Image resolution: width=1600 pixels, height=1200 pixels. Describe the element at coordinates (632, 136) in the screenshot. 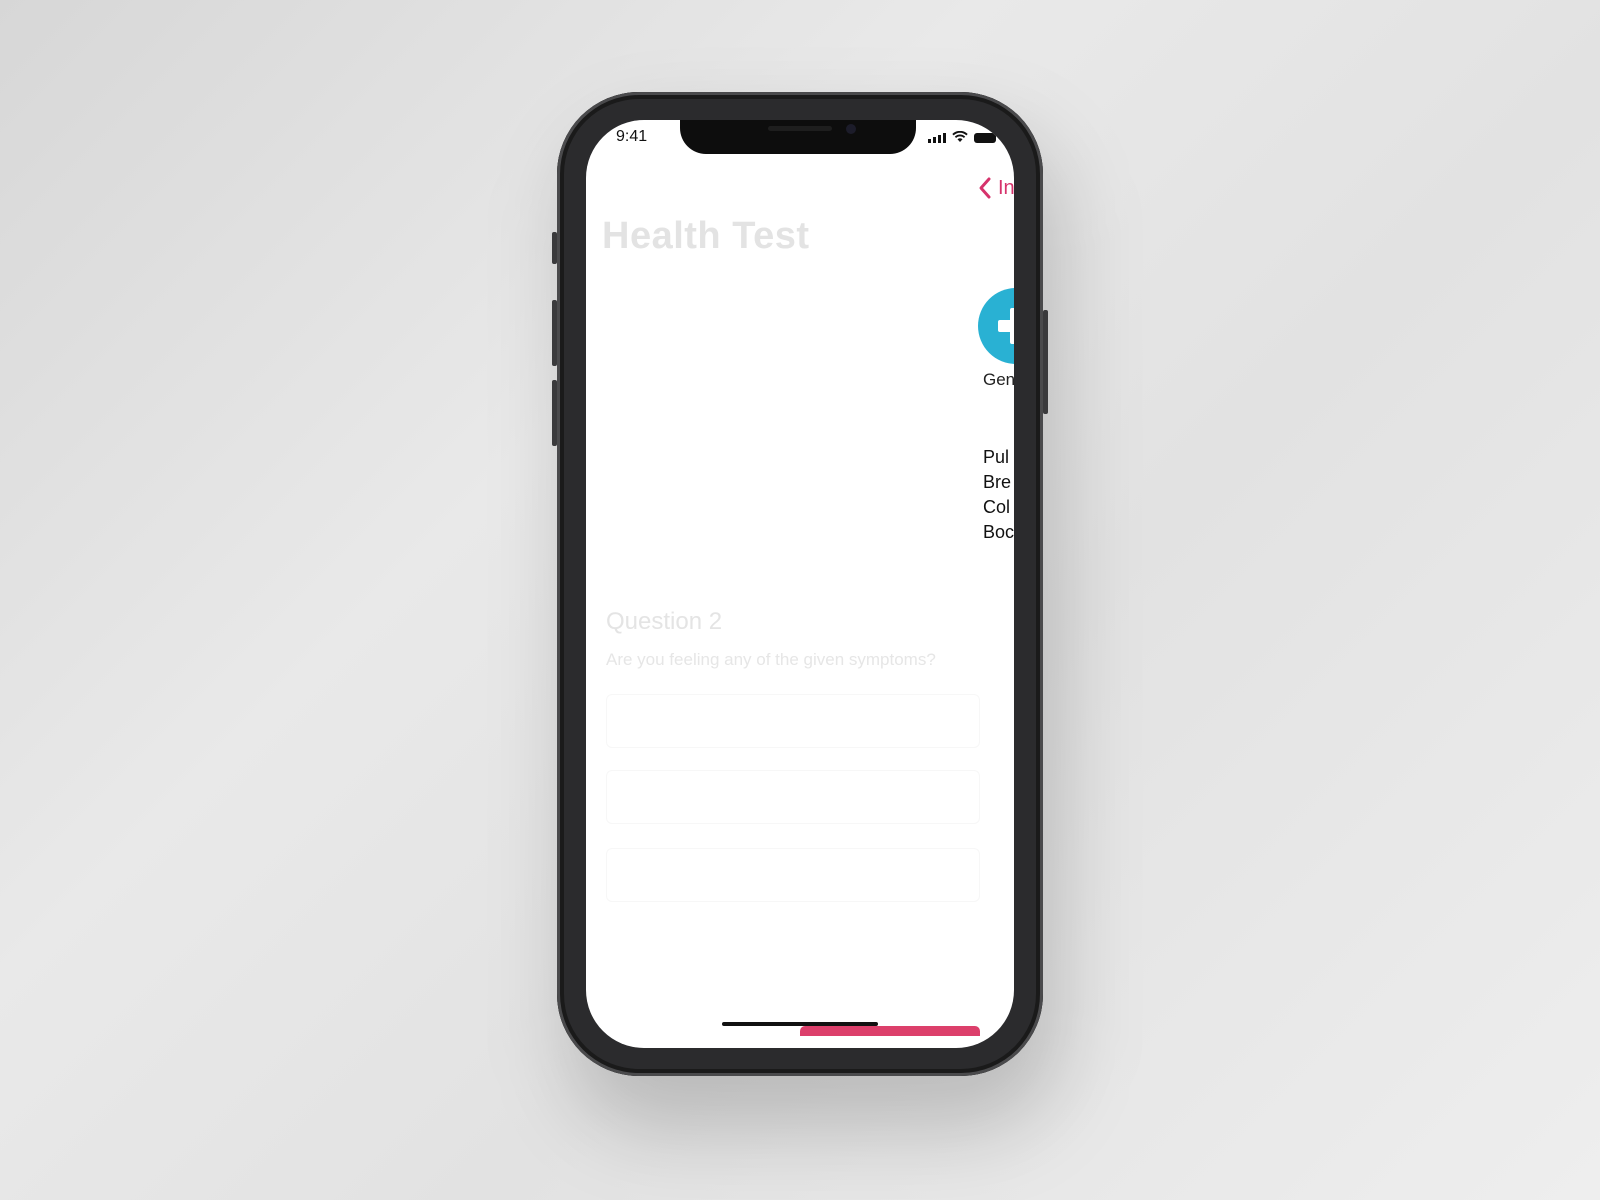

I see `status-time: 9:41` at that location.